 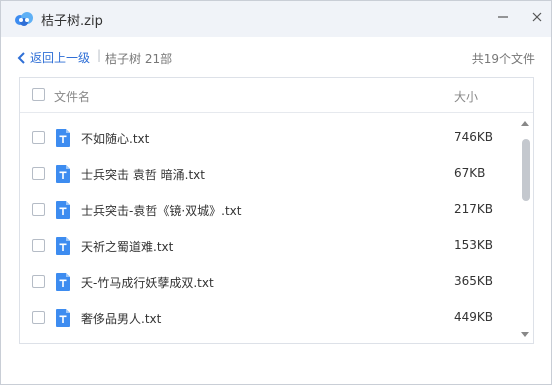 What do you see at coordinates (161, 211) in the screenshot?
I see `file-name: 士兵突击-袁哲《镜·双城》.txt` at bounding box center [161, 211].